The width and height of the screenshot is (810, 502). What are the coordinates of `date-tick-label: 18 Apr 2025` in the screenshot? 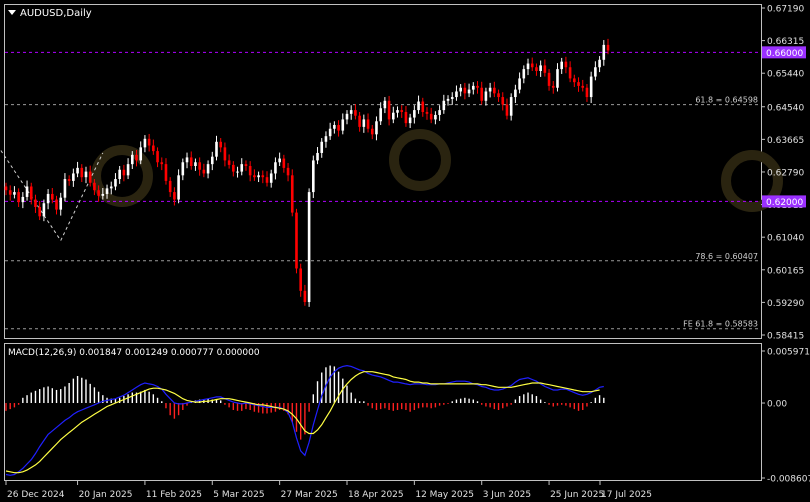 It's located at (376, 495).